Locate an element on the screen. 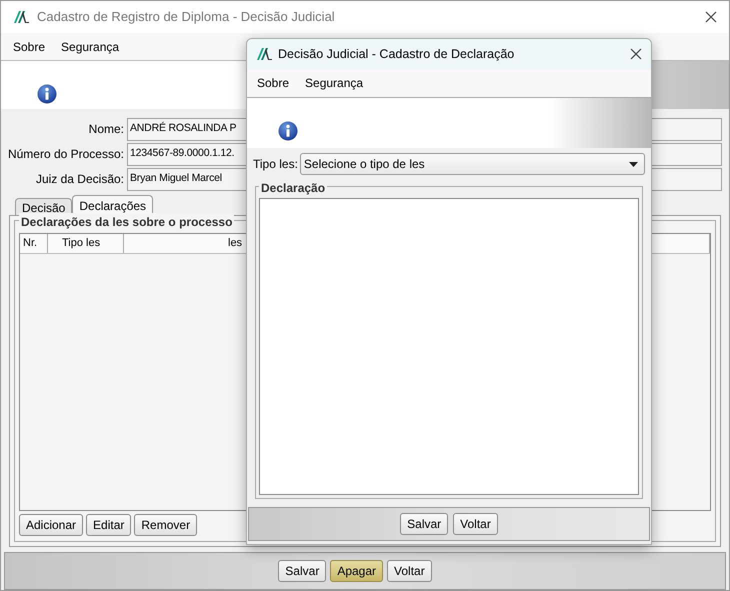 This screenshot has height=591, width=730. column-header: Tipo les is located at coordinates (86, 243).